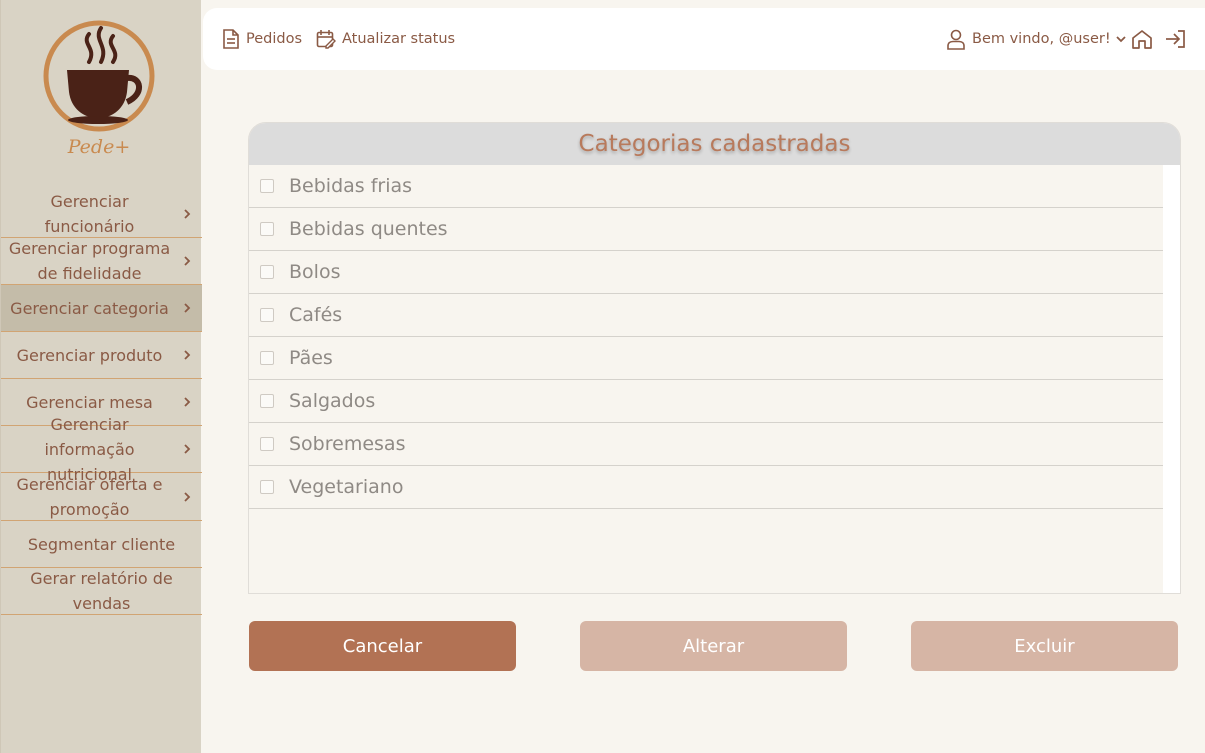  Describe the element at coordinates (1175, 39) in the screenshot. I see `logout-icon` at that location.